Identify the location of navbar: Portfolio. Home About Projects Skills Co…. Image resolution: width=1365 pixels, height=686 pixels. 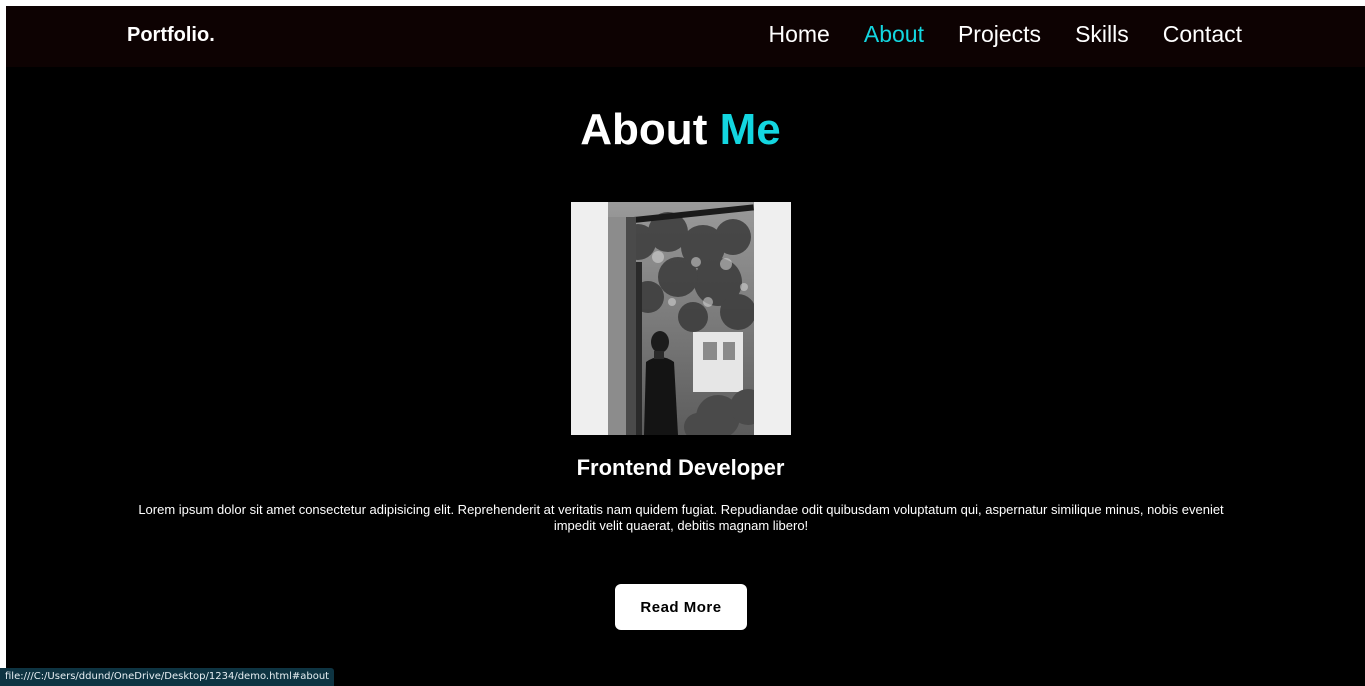
(685, 36).